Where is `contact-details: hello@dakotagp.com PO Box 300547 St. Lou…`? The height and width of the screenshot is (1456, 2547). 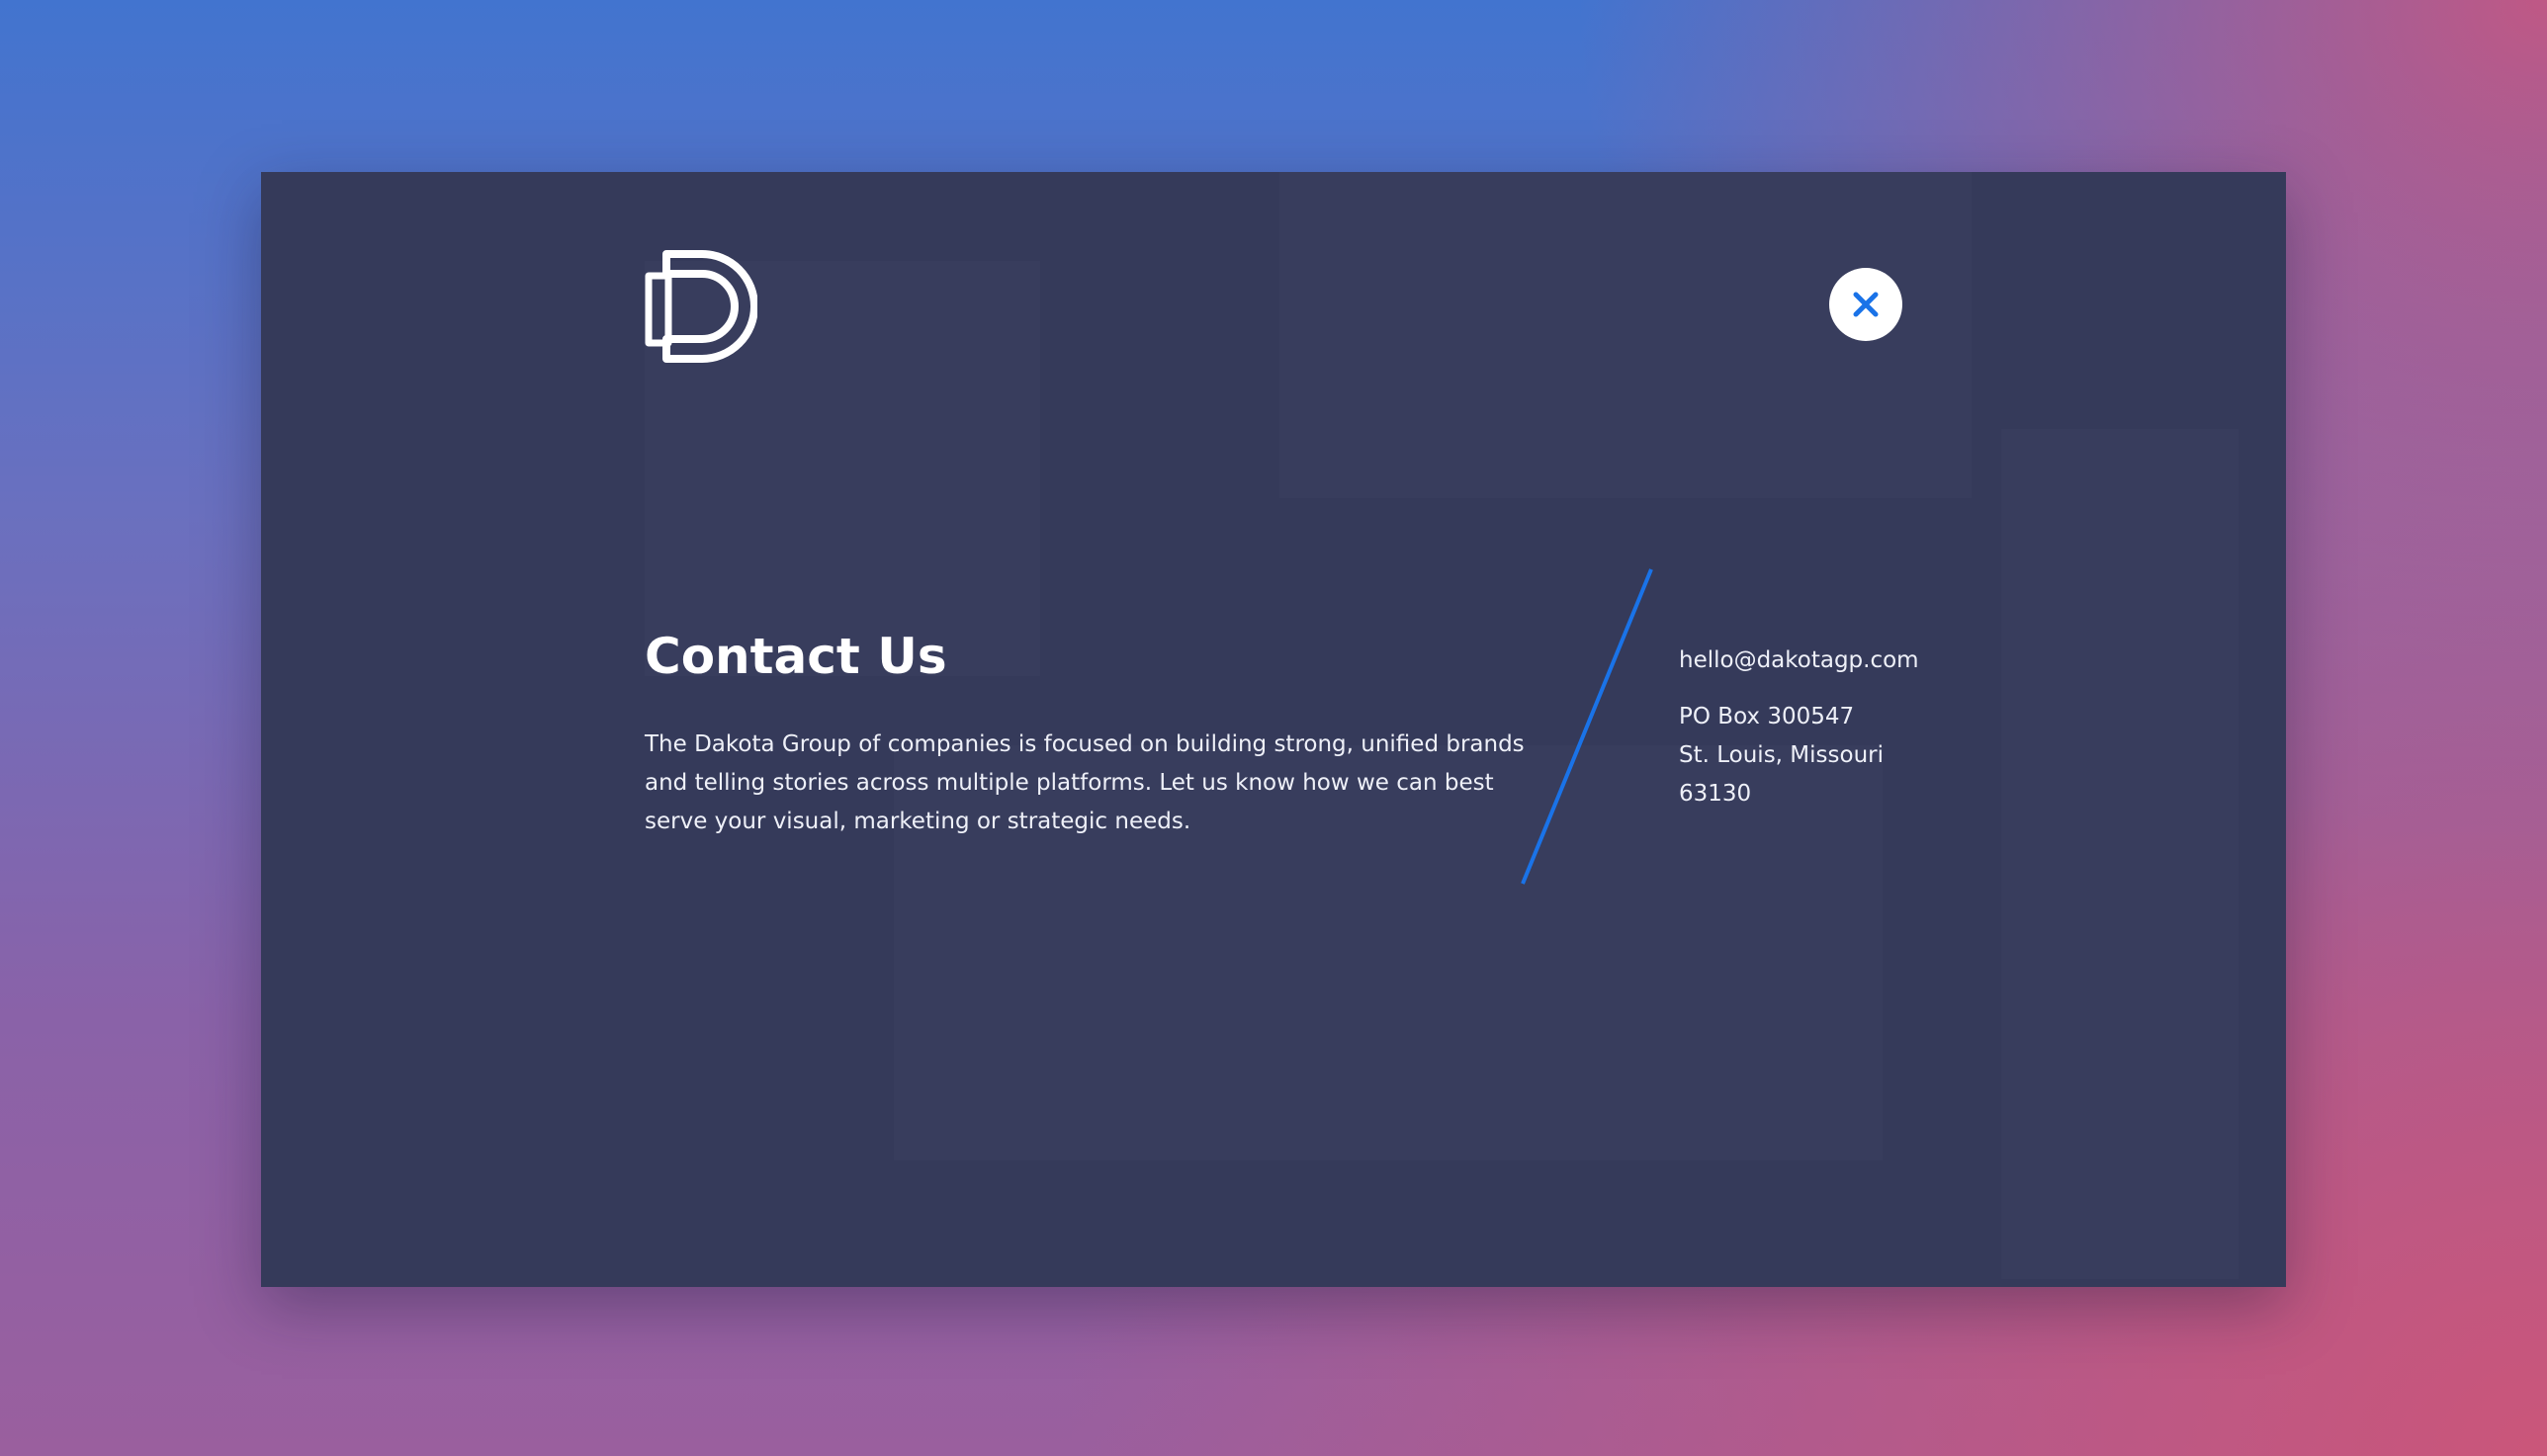 contact-details: hello@dakotagp.com PO Box 300547 St. Lou… is located at coordinates (1817, 728).